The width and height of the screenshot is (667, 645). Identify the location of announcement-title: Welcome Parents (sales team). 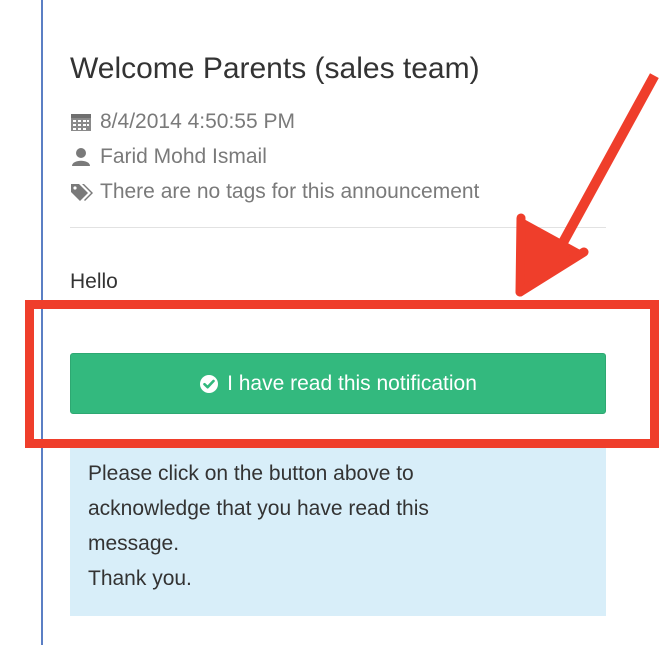
(275, 68).